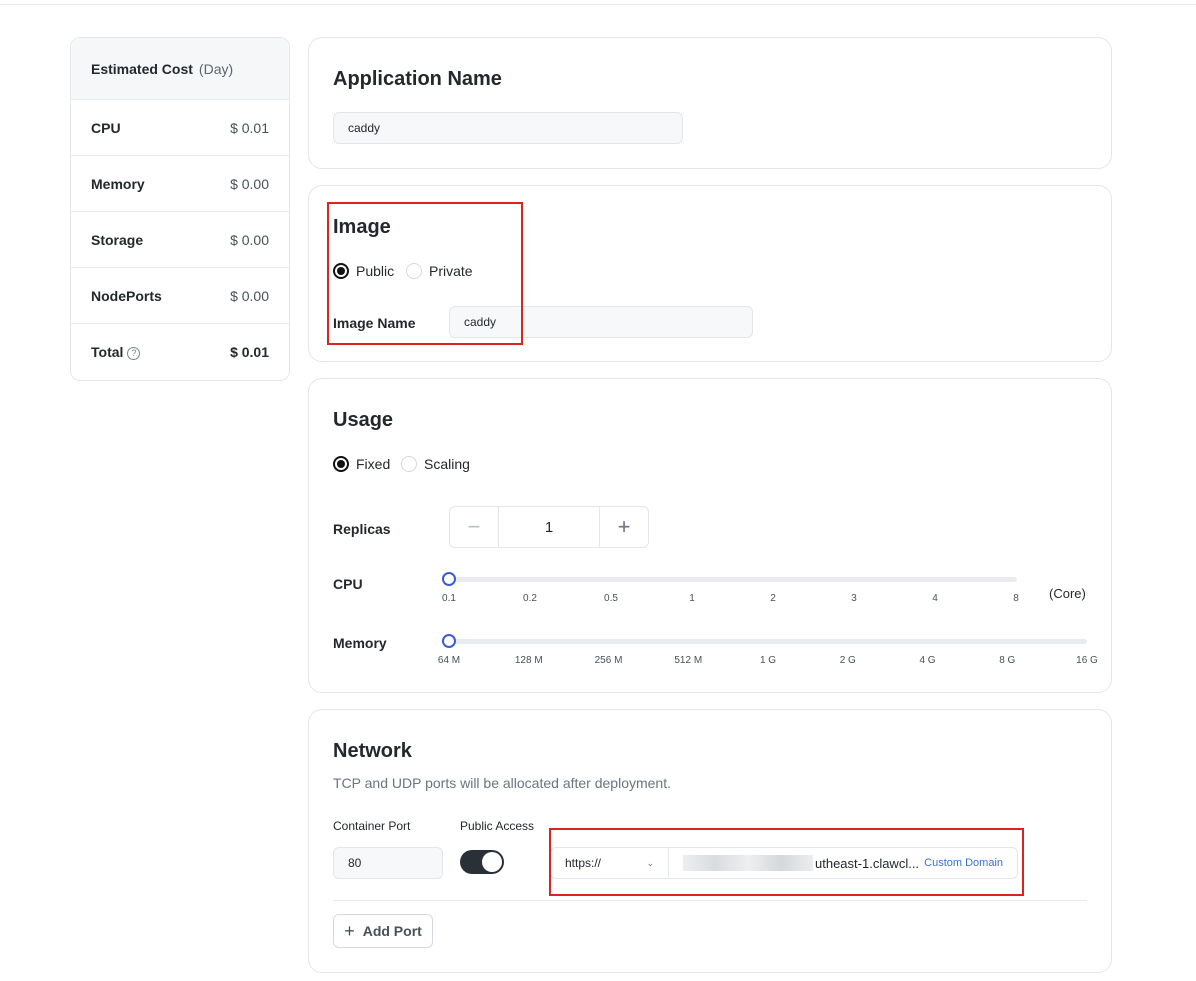  I want to click on cpu-slider-track, so click(733, 579).